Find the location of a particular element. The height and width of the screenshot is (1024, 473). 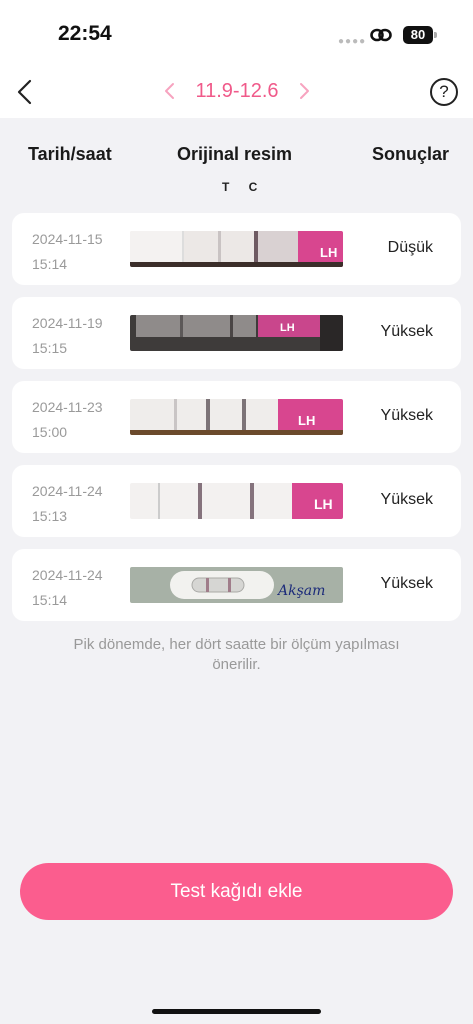

link-icon is located at coordinates (381, 35).